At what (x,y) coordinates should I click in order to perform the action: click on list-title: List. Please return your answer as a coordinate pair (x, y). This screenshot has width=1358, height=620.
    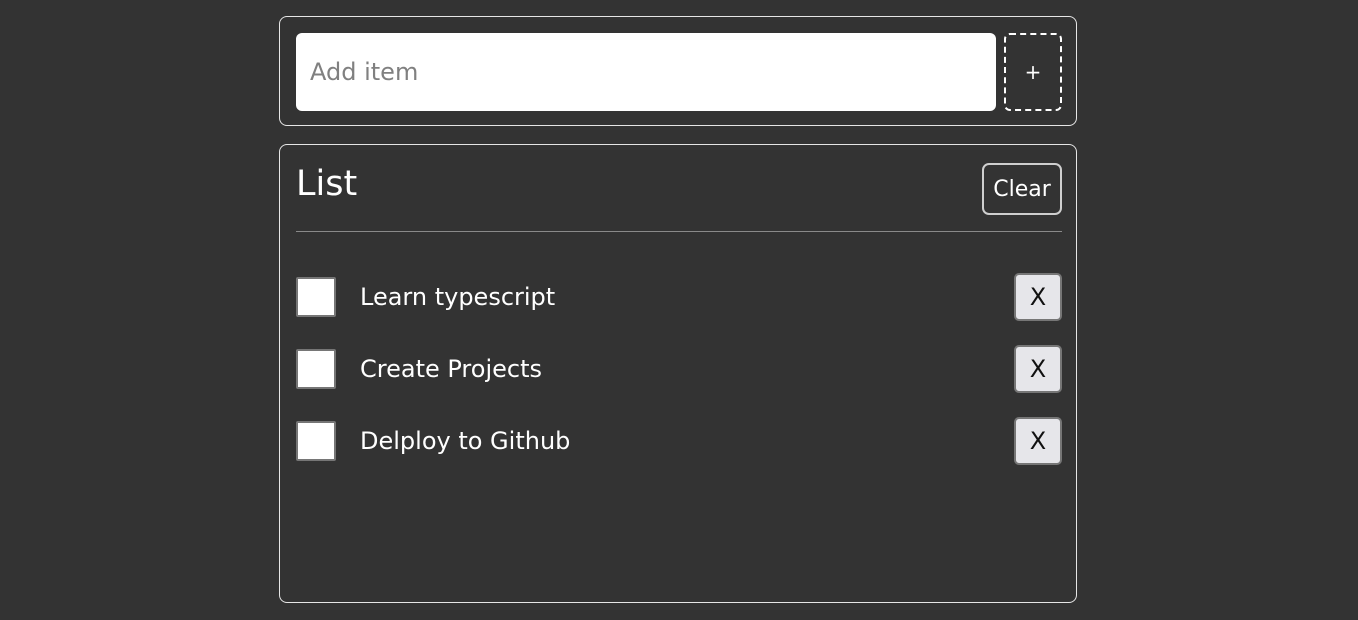
    Looking at the image, I should click on (327, 184).